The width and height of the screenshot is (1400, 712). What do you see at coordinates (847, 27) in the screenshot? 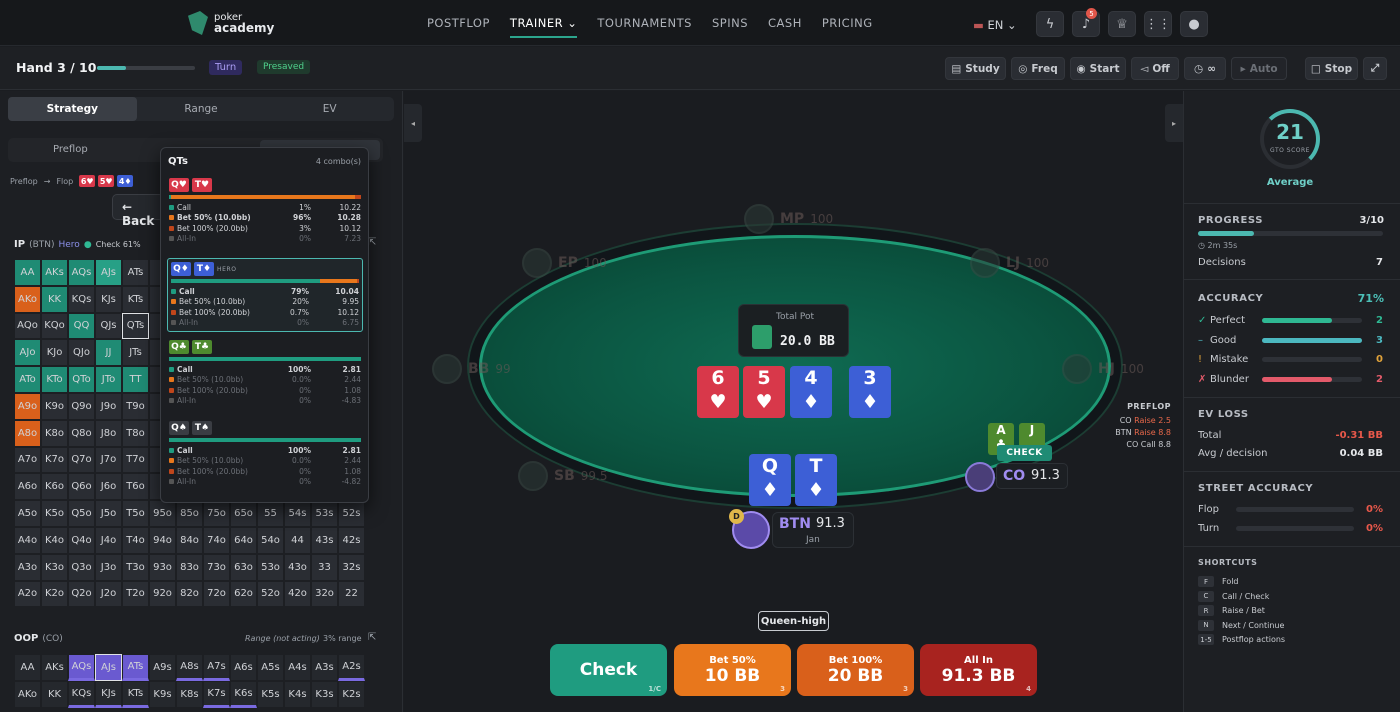
I see `nav-pricing: PRICING` at bounding box center [847, 27].